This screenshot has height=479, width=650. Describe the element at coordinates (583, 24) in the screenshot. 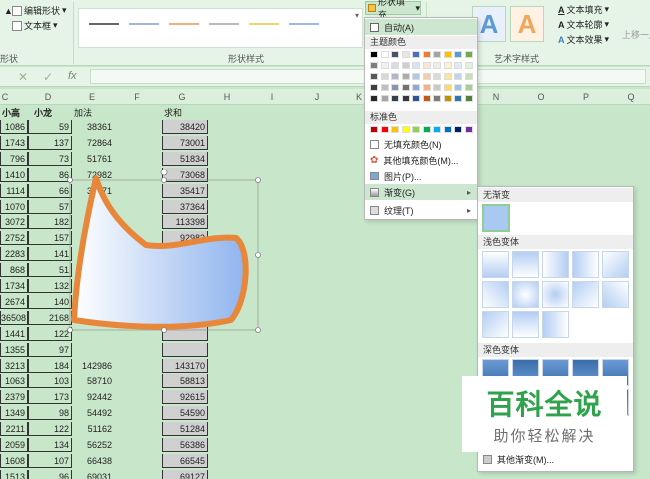

I see `text-outline-button: A 文本轮廓 ▾` at that location.